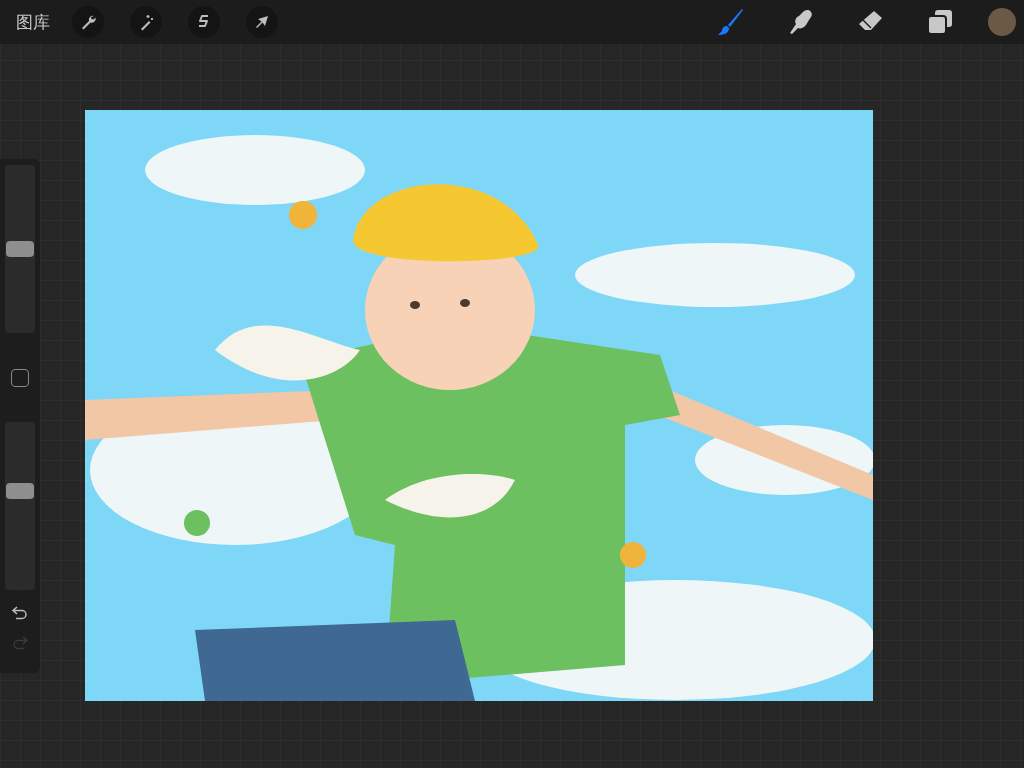 This screenshot has width=1024, height=768. I want to click on selection-icon, so click(204, 22).